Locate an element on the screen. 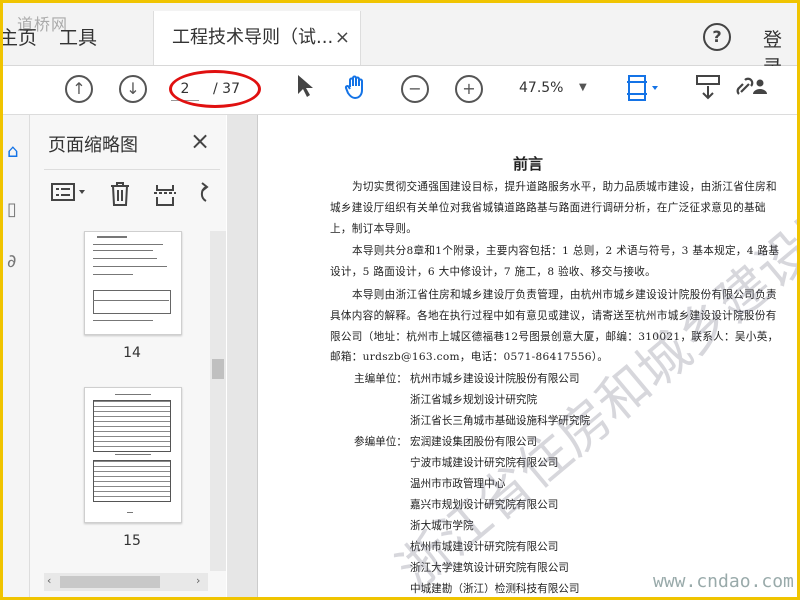  hand-tool-icon is located at coordinates (356, 90).